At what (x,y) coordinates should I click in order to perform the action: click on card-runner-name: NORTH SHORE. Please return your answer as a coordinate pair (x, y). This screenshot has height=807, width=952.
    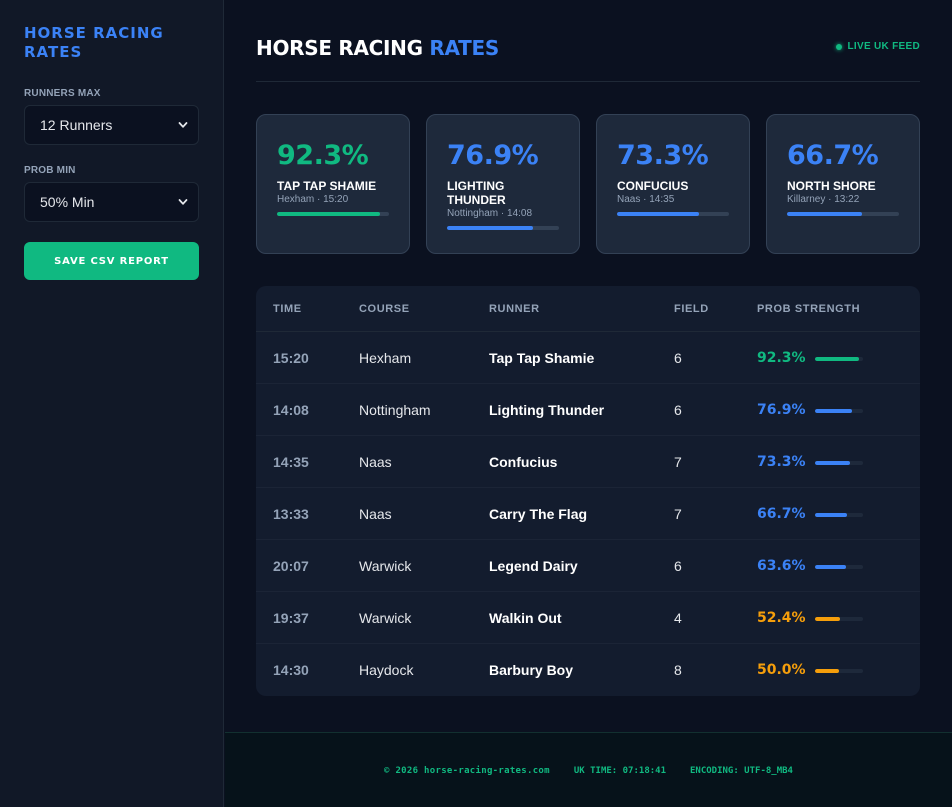
    Looking at the image, I should click on (831, 186).